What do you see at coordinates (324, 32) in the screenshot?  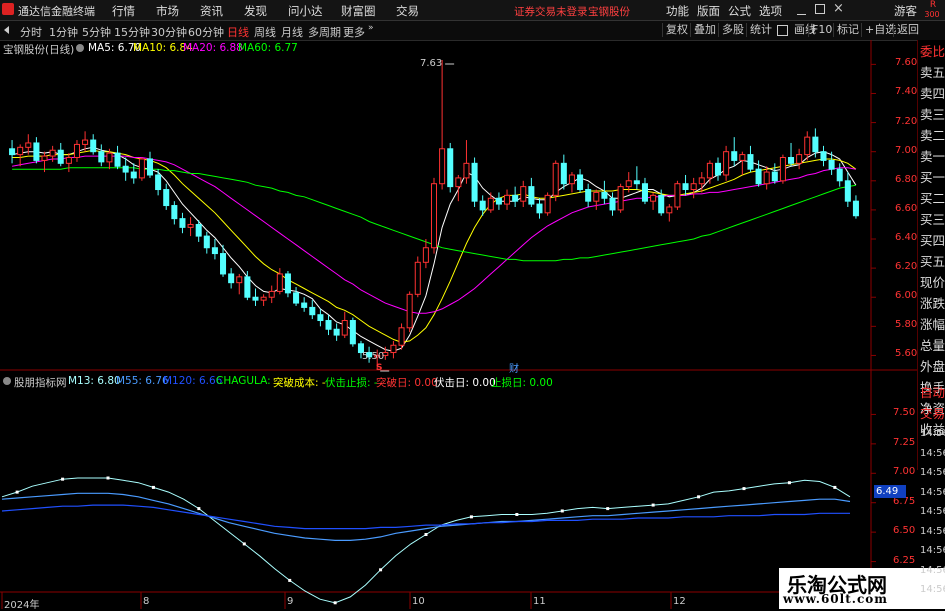 I see `period-multi: 多周期` at bounding box center [324, 32].